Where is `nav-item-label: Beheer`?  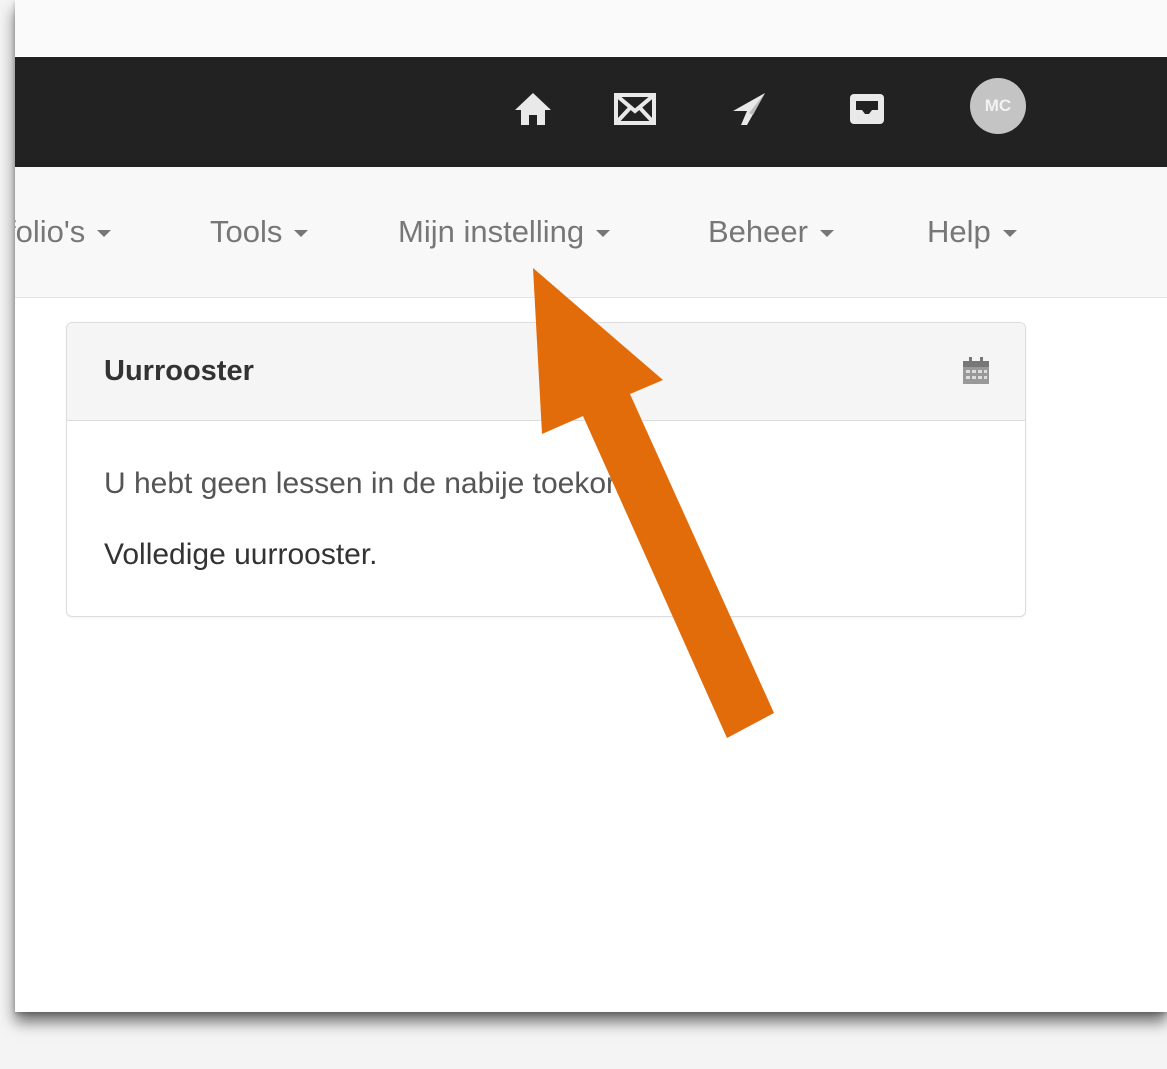
nav-item-label: Beheer is located at coordinates (758, 231).